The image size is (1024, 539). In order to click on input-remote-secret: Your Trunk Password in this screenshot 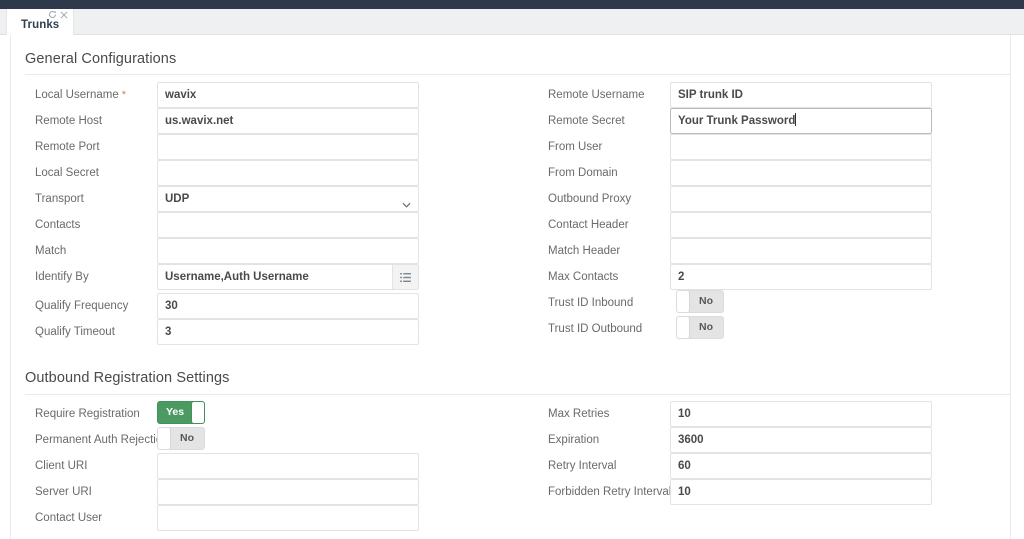, I will do `click(801, 121)`.